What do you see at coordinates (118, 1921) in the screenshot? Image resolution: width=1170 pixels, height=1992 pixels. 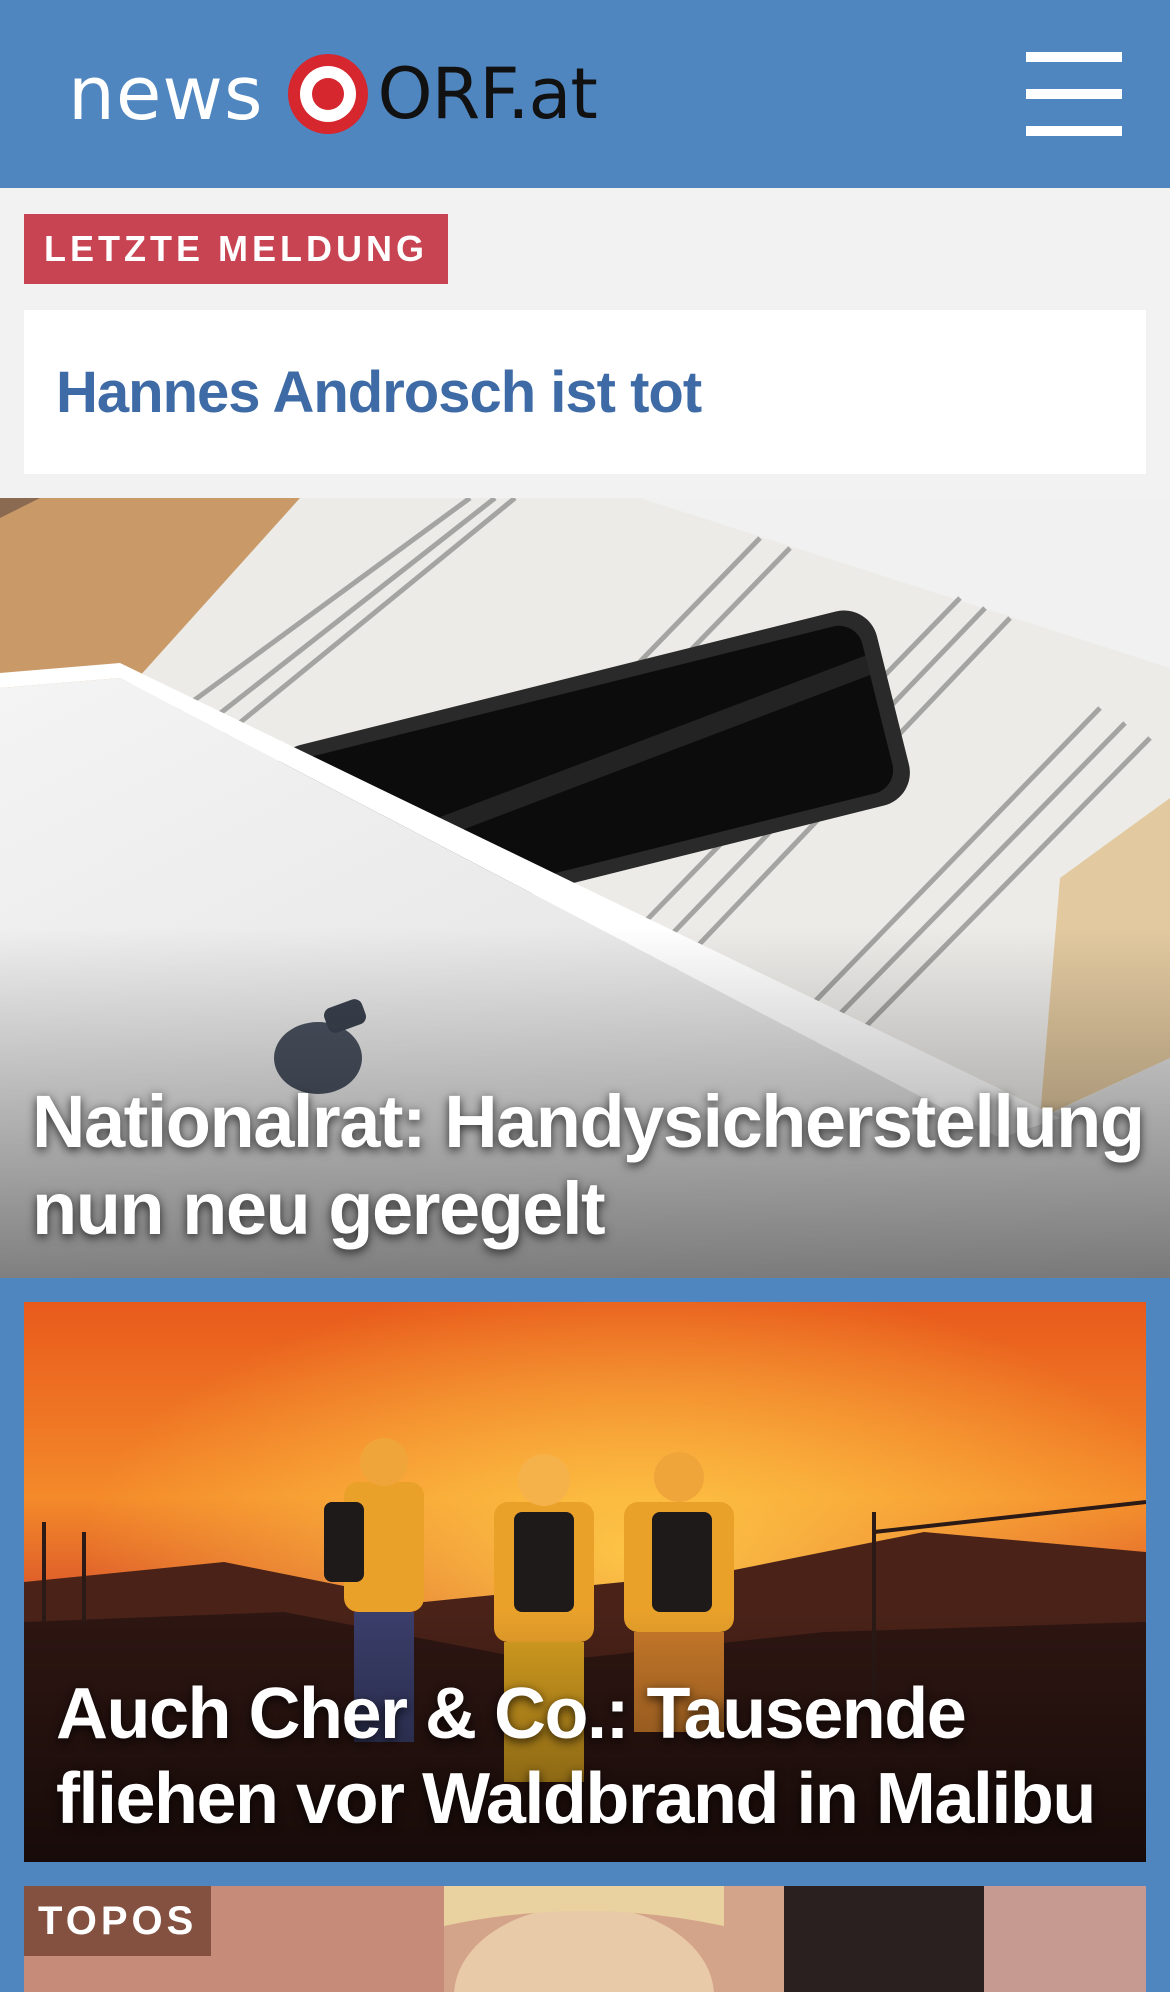 I see `topos-badge: TOPOS` at bounding box center [118, 1921].